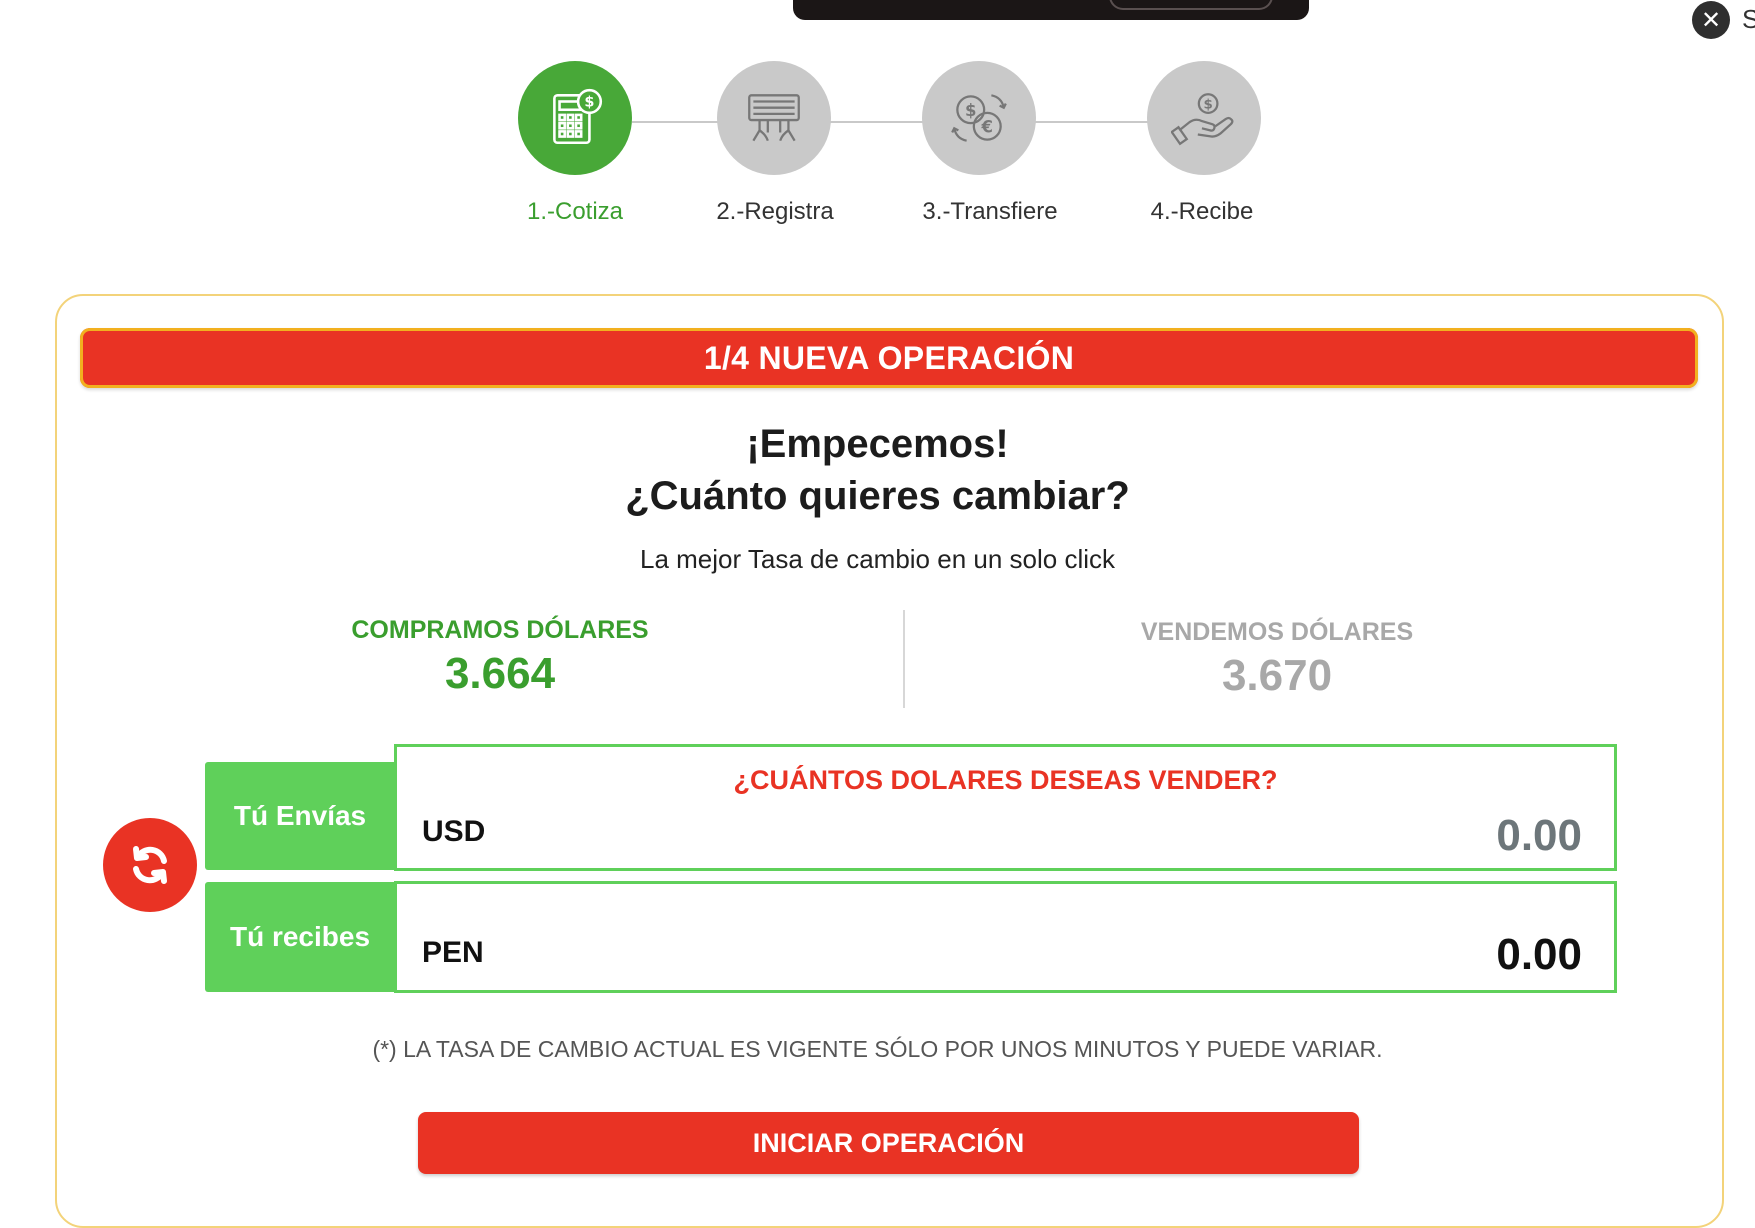 This screenshot has width=1755, height=1228. Describe the element at coordinates (300, 937) in the screenshot. I see `receive-label: Tú recibes` at that location.